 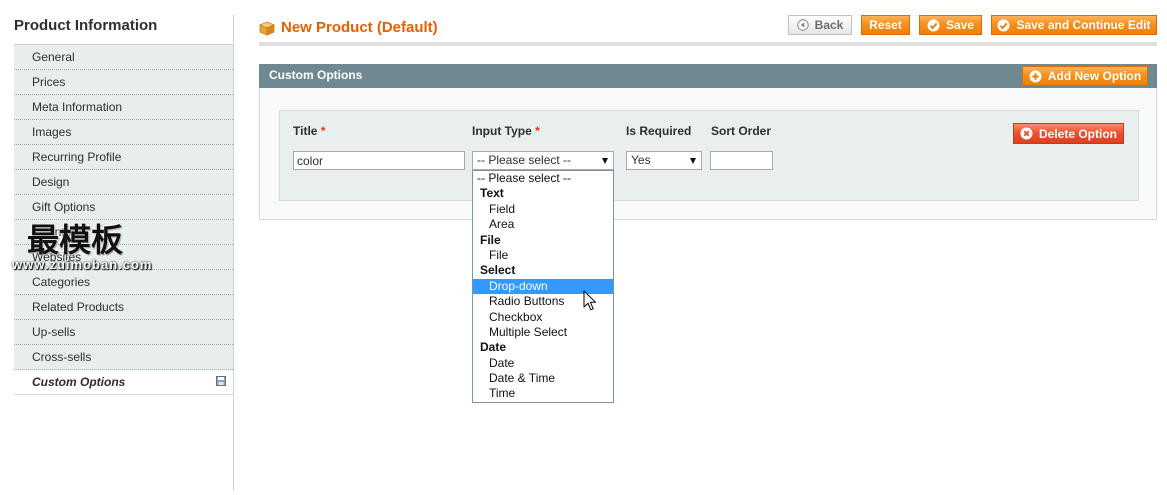 I want to click on add-new-option-label: Add New Option, so click(x=1094, y=76).